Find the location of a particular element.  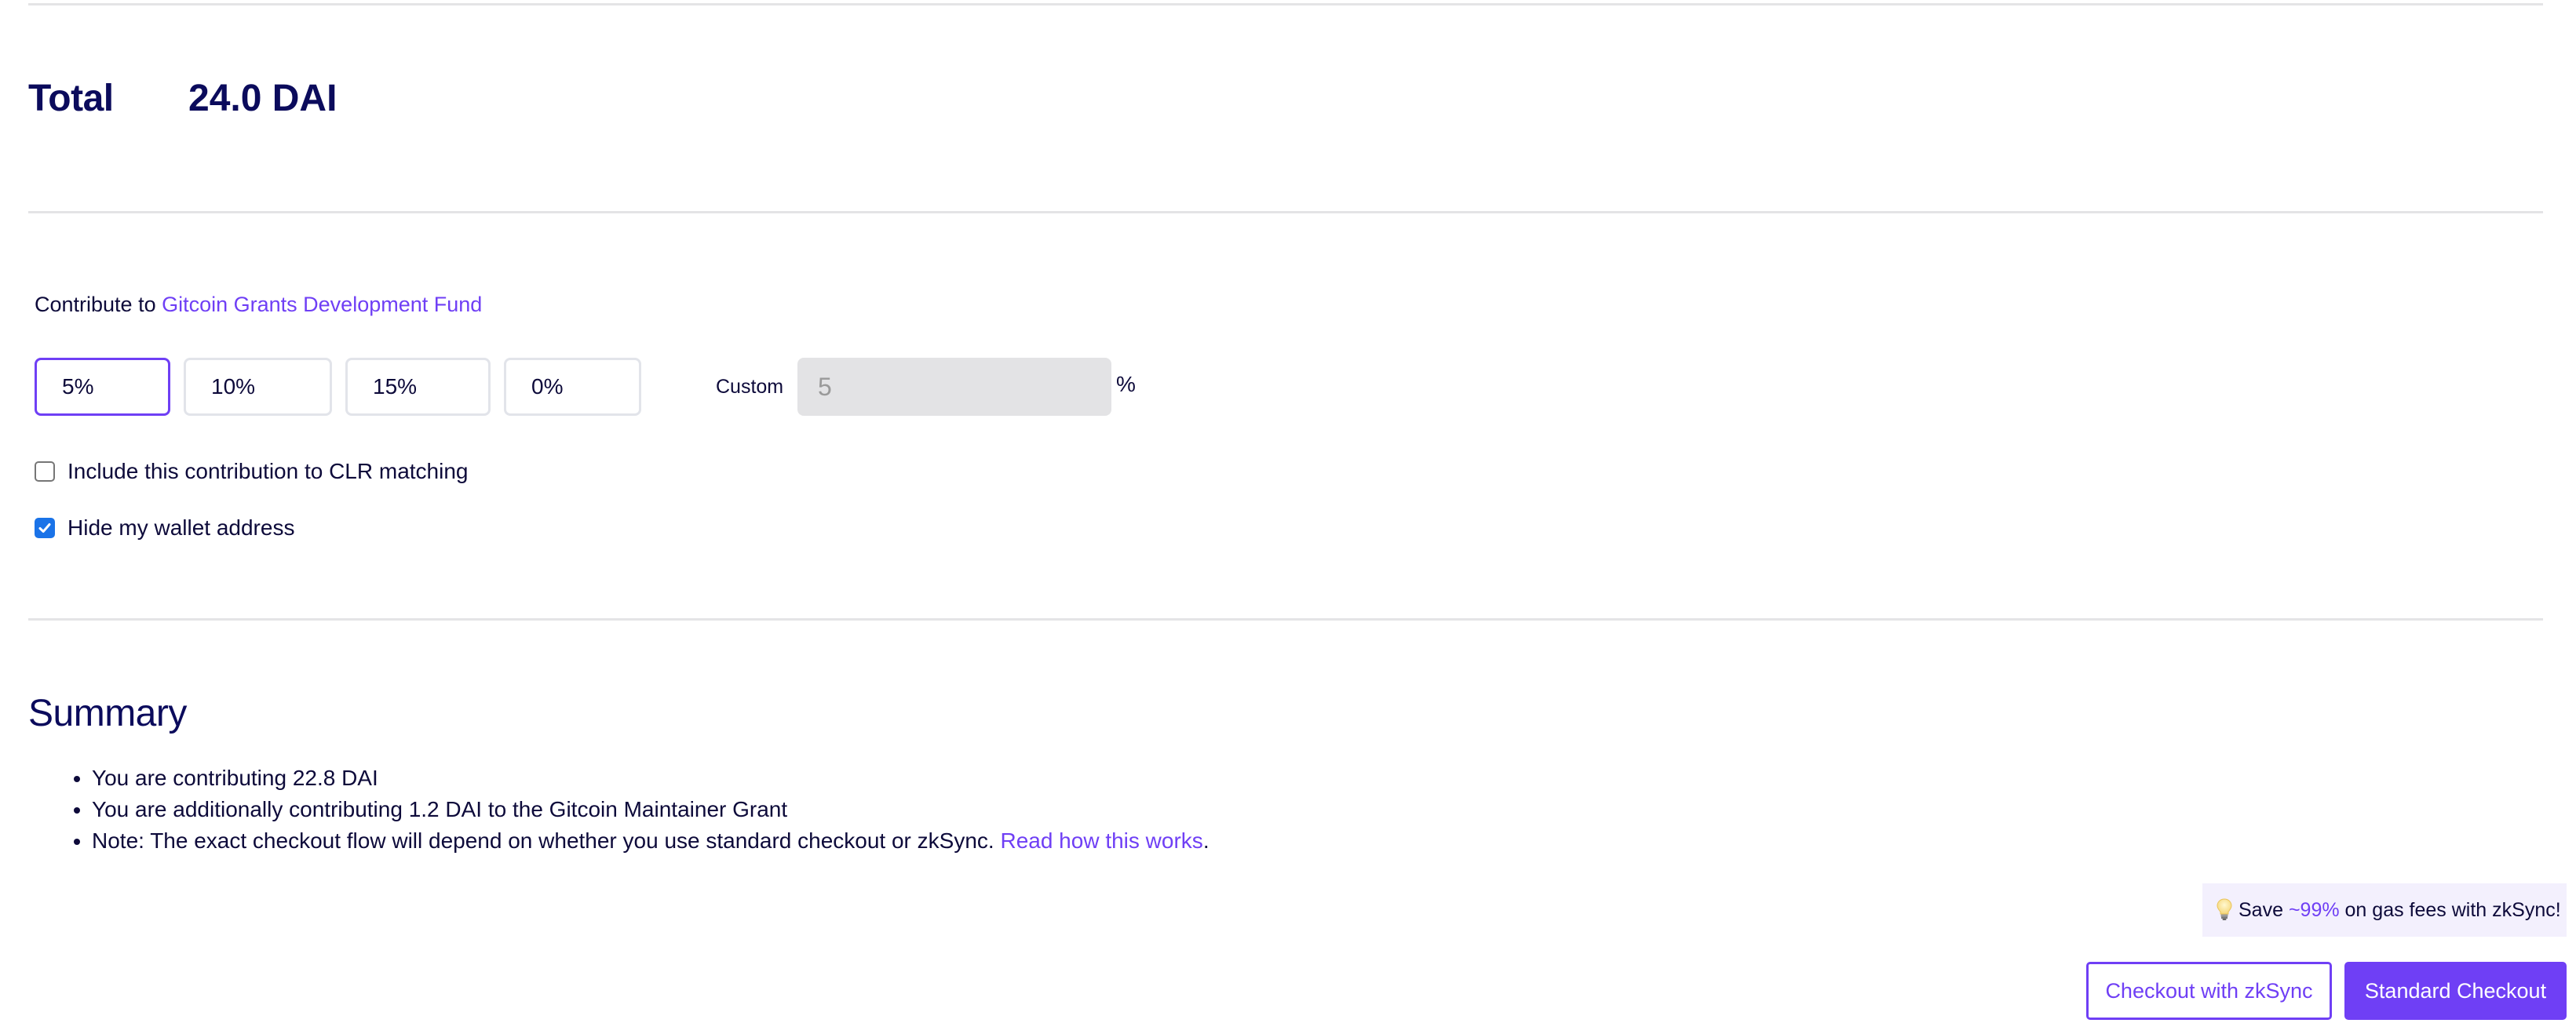

total-value: 24.0 DAI is located at coordinates (263, 98).